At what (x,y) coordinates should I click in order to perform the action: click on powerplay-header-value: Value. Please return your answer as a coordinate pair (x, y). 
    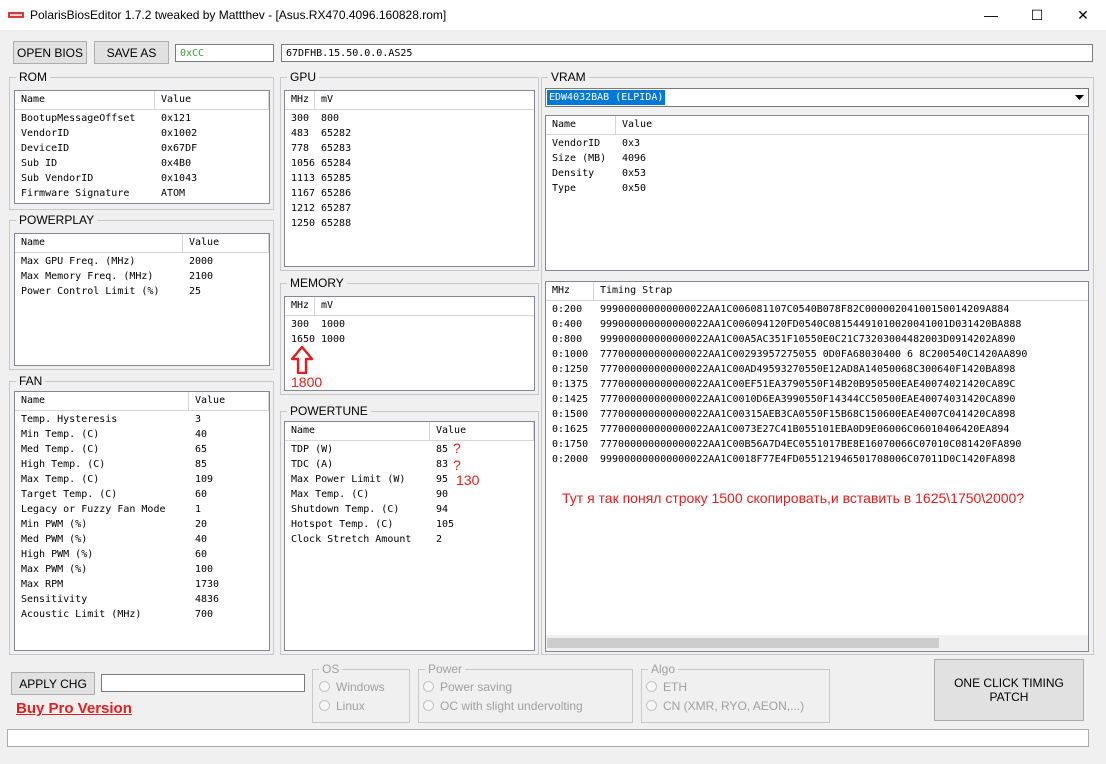
    Looking at the image, I should click on (226, 243).